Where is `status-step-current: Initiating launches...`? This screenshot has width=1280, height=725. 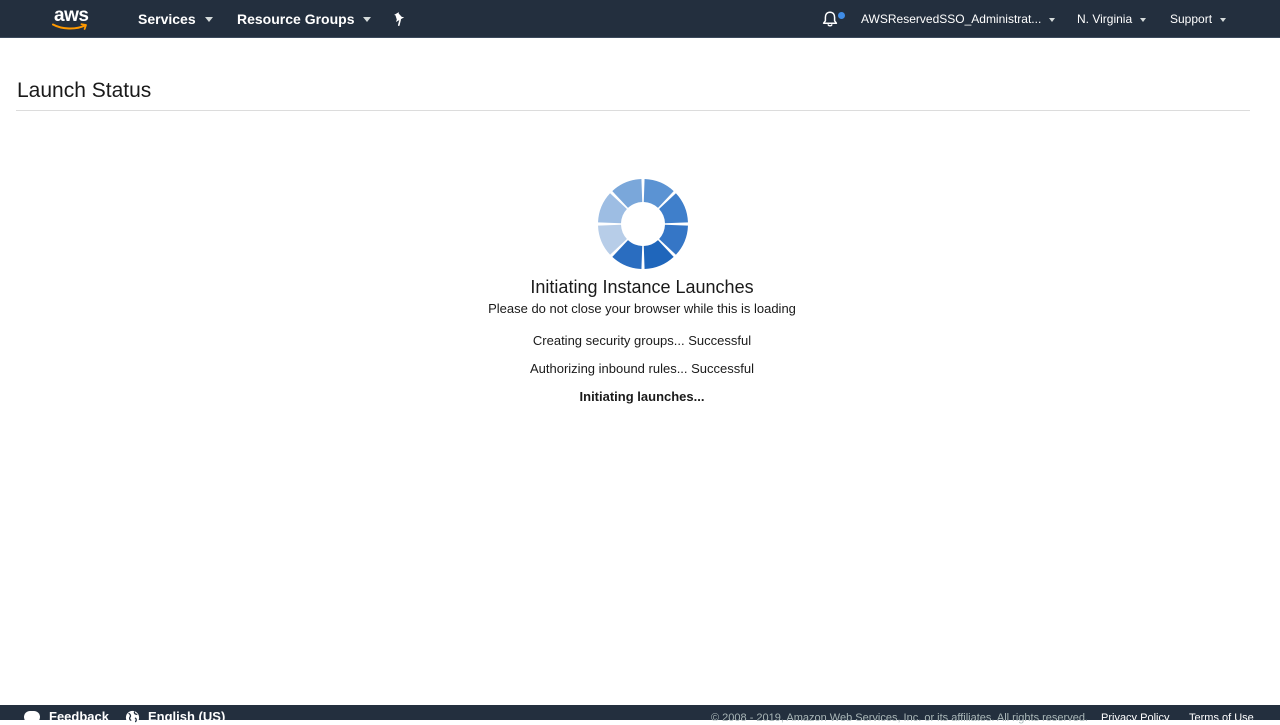 status-step-current: Initiating launches... is located at coordinates (642, 396).